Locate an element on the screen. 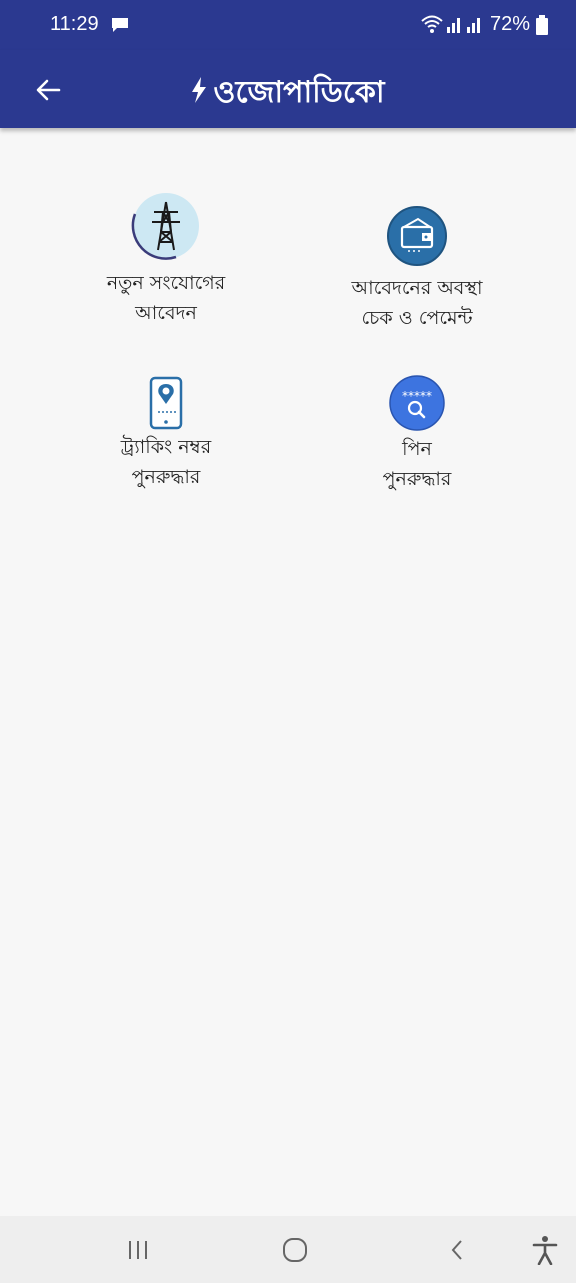 Image resolution: width=576 pixels, height=1283 pixels. system-back-button is located at coordinates (457, 1250).